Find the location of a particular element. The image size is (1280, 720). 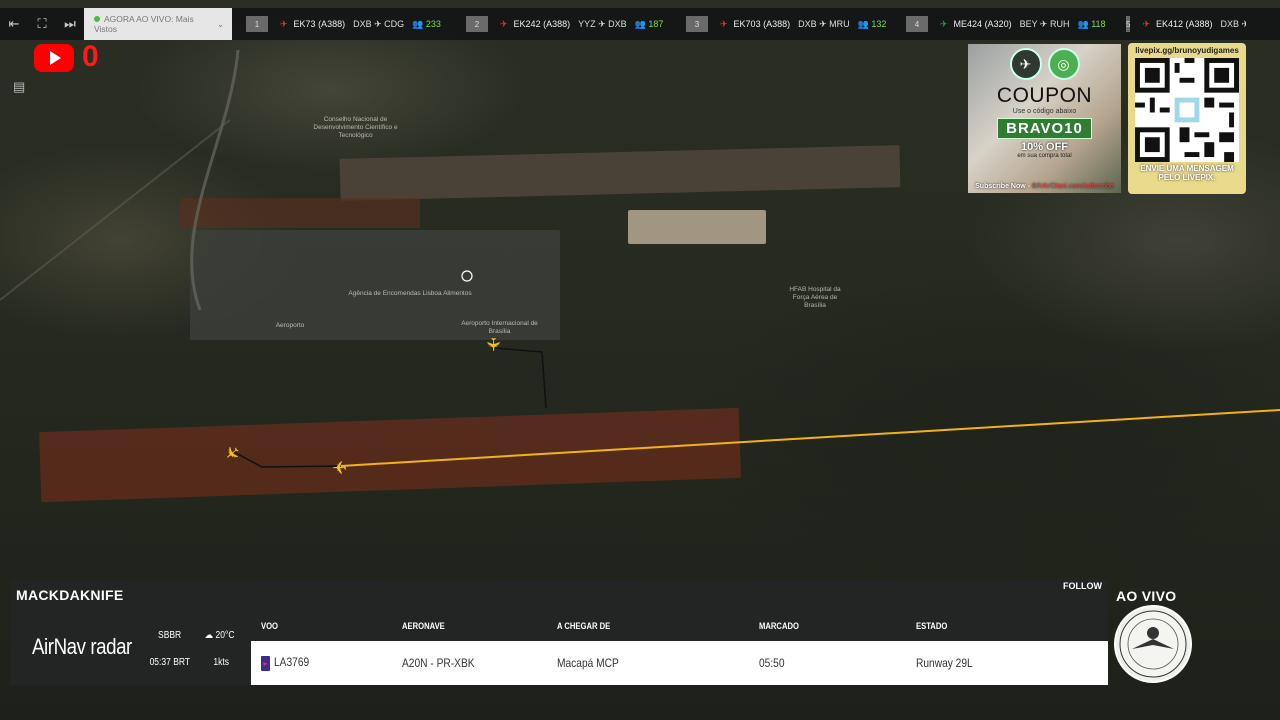

ticker-route: DXB ✈ is located at coordinates (1233, 23).